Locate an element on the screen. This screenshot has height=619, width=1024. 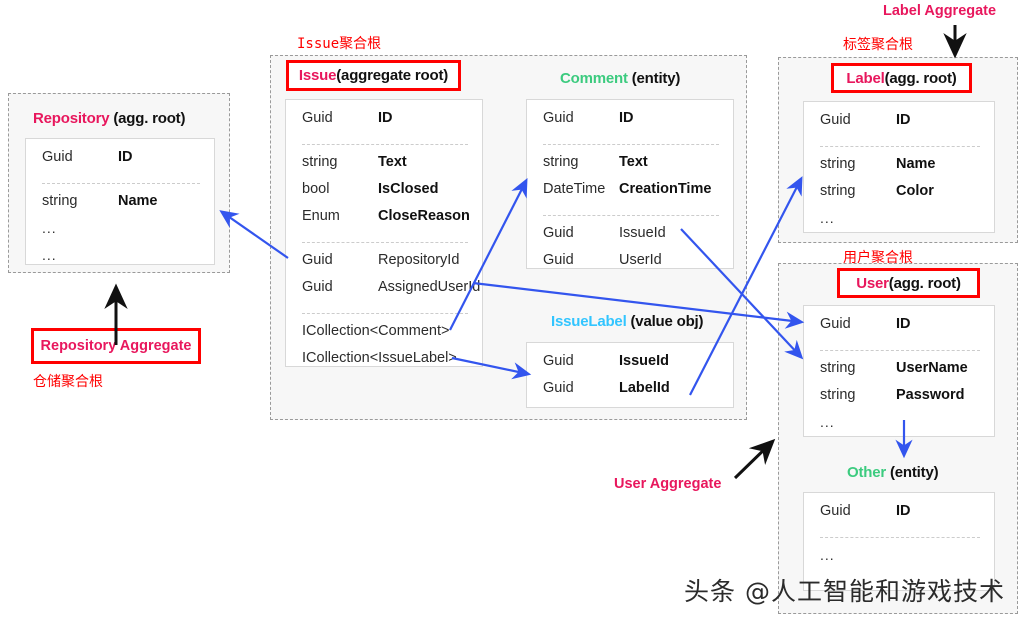
issuelabel-group-1: Guid IssueId Guid LabelId is located at coordinates (631, 380).